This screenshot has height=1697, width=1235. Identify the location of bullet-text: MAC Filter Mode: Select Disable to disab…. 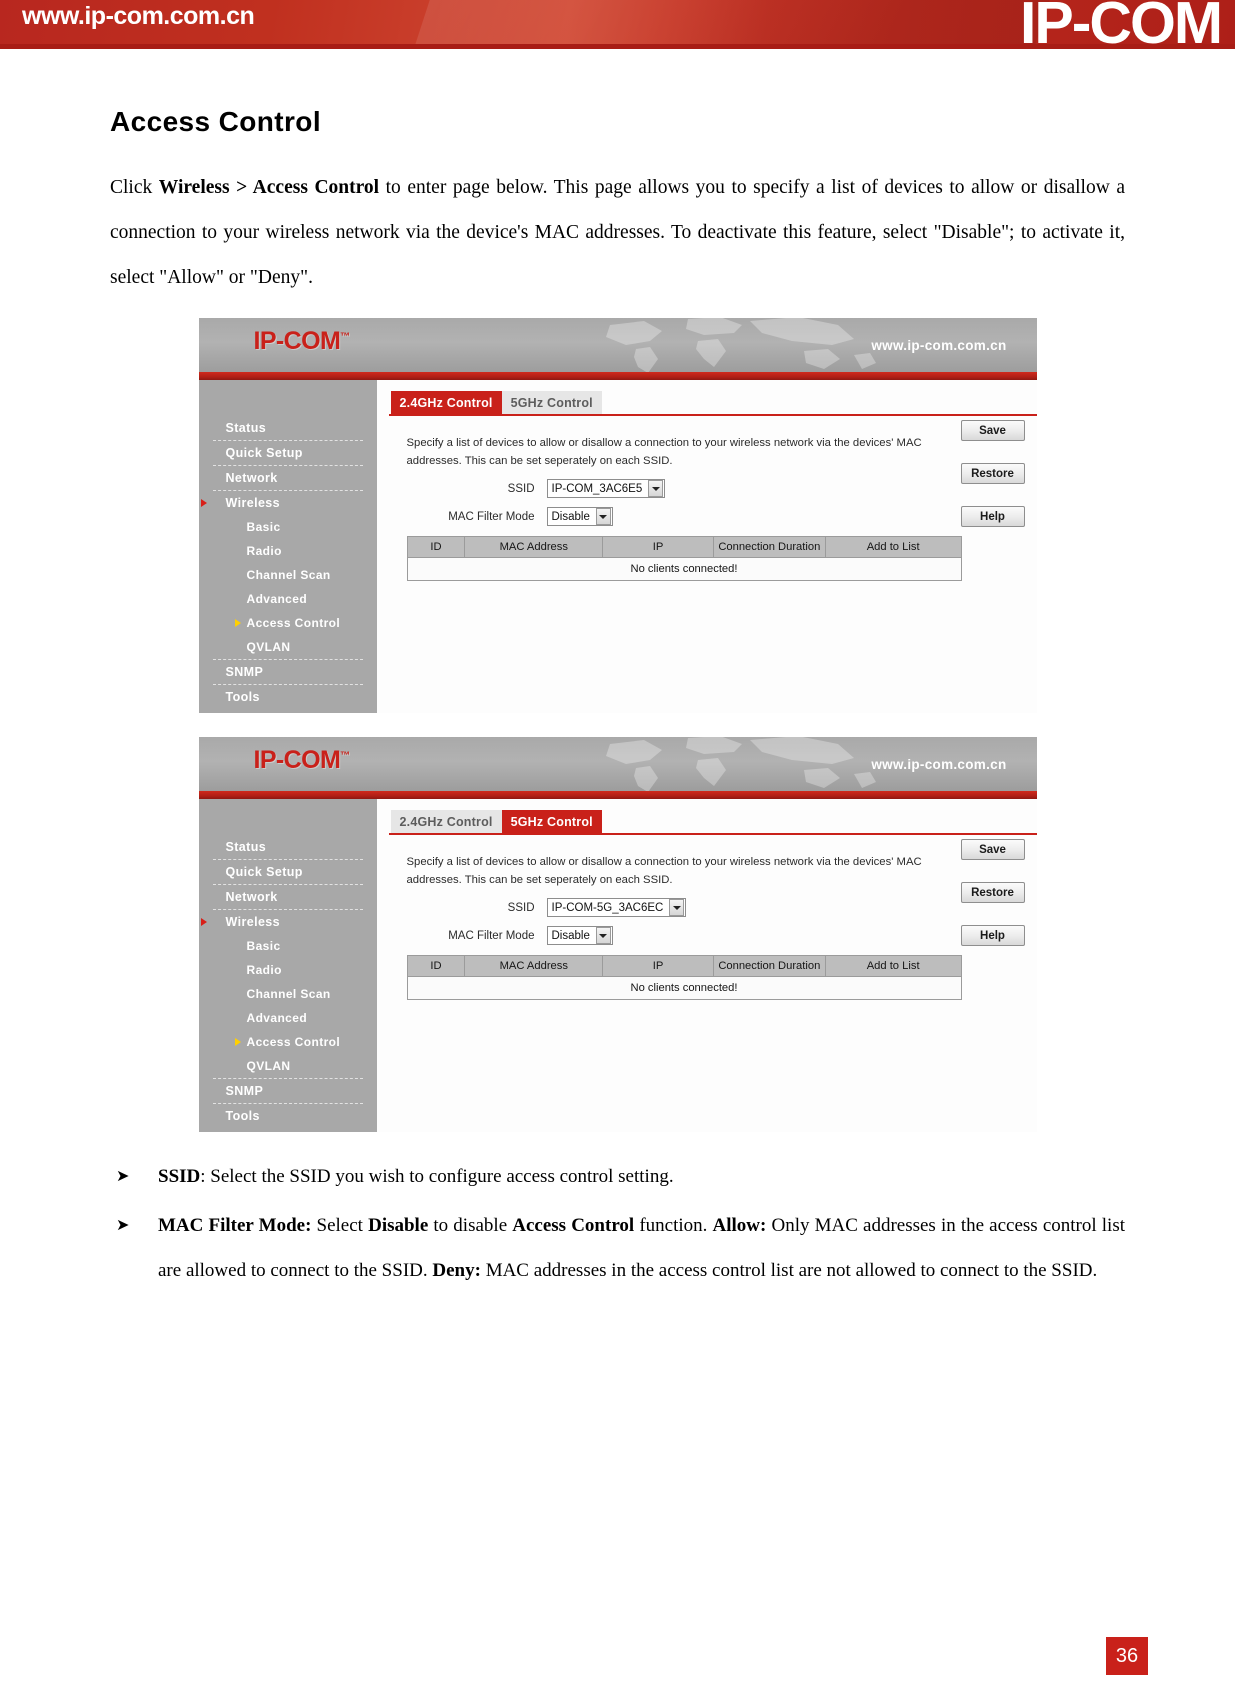
(641, 1248).